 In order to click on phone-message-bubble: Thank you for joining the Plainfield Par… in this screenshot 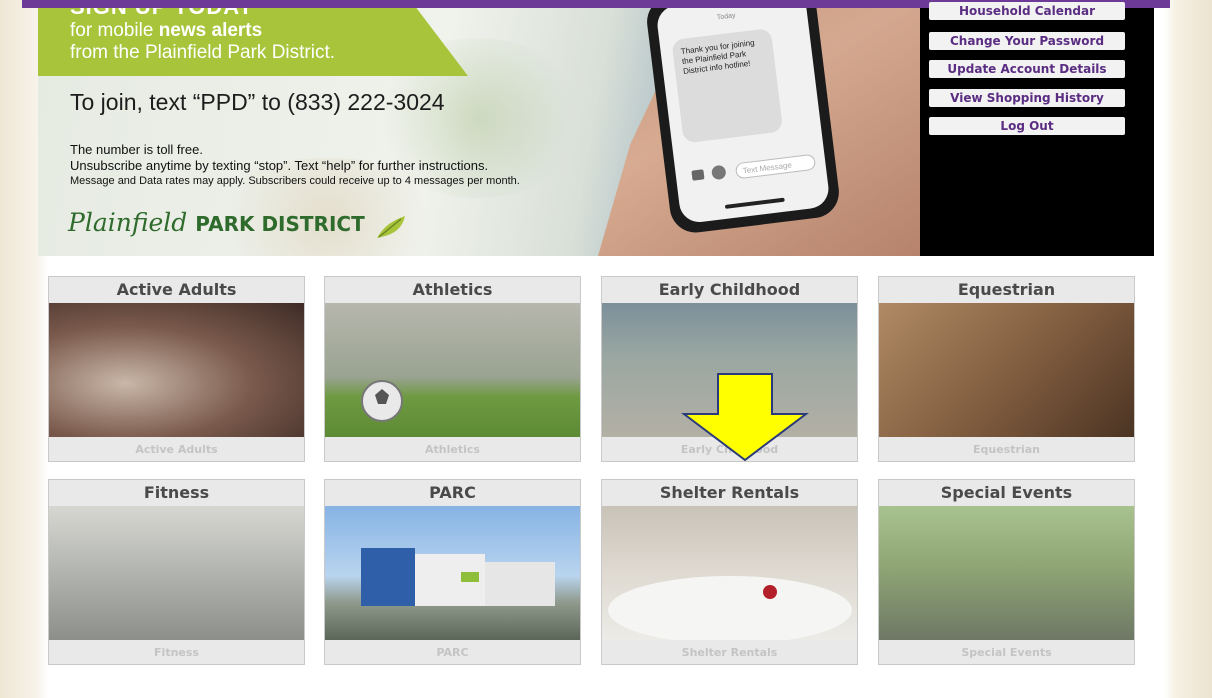, I will do `click(727, 86)`.